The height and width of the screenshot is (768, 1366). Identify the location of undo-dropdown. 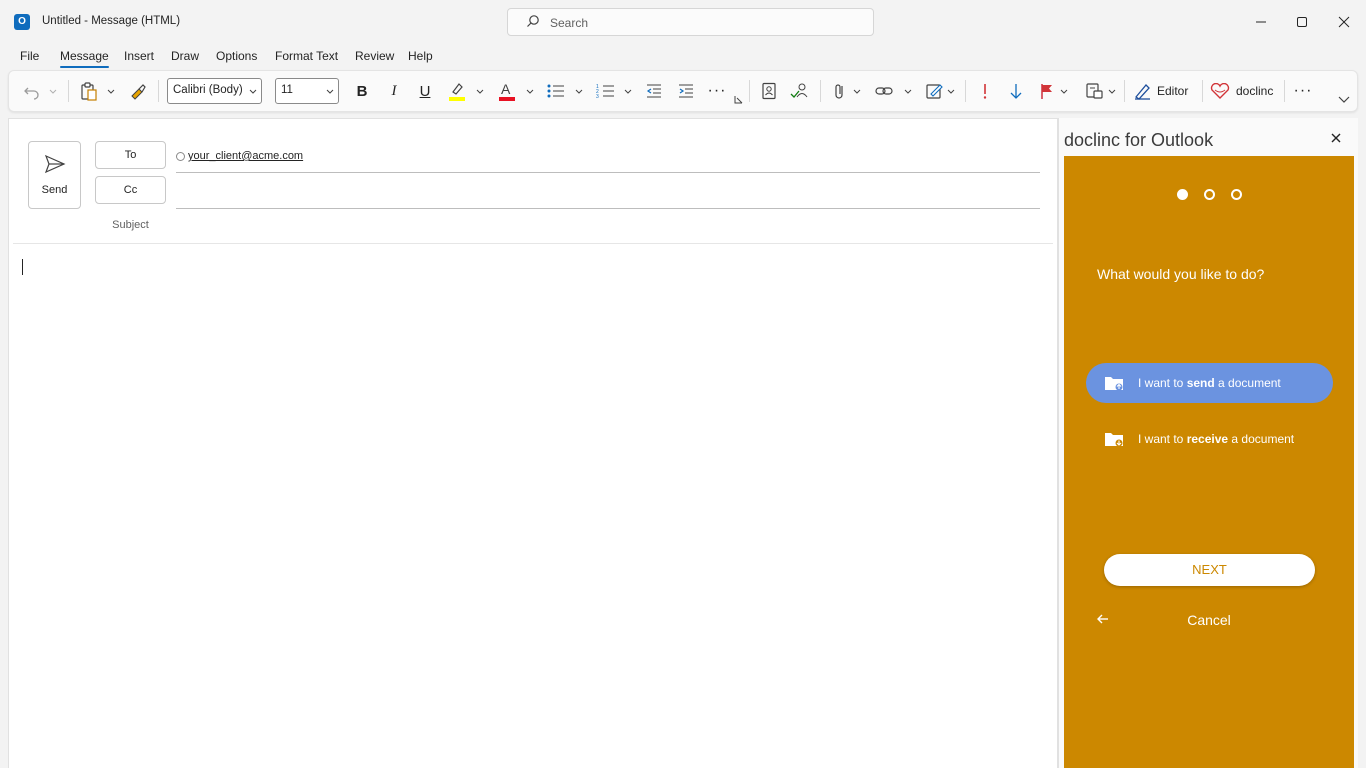
(53, 91).